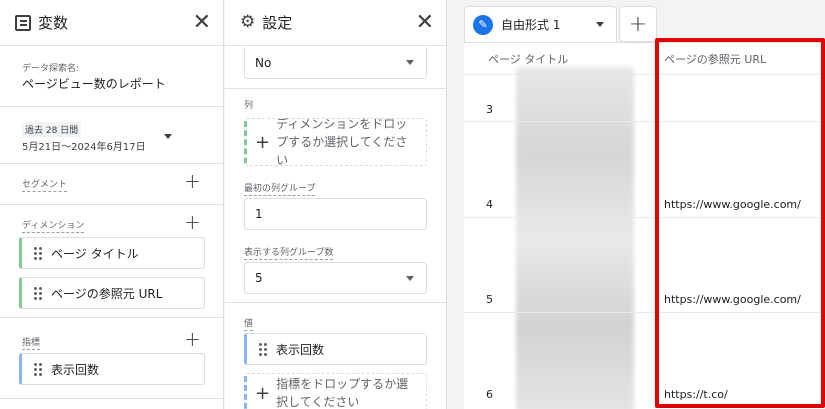  What do you see at coordinates (192, 222) in the screenshot?
I see `add-dimension-icon: +` at bounding box center [192, 222].